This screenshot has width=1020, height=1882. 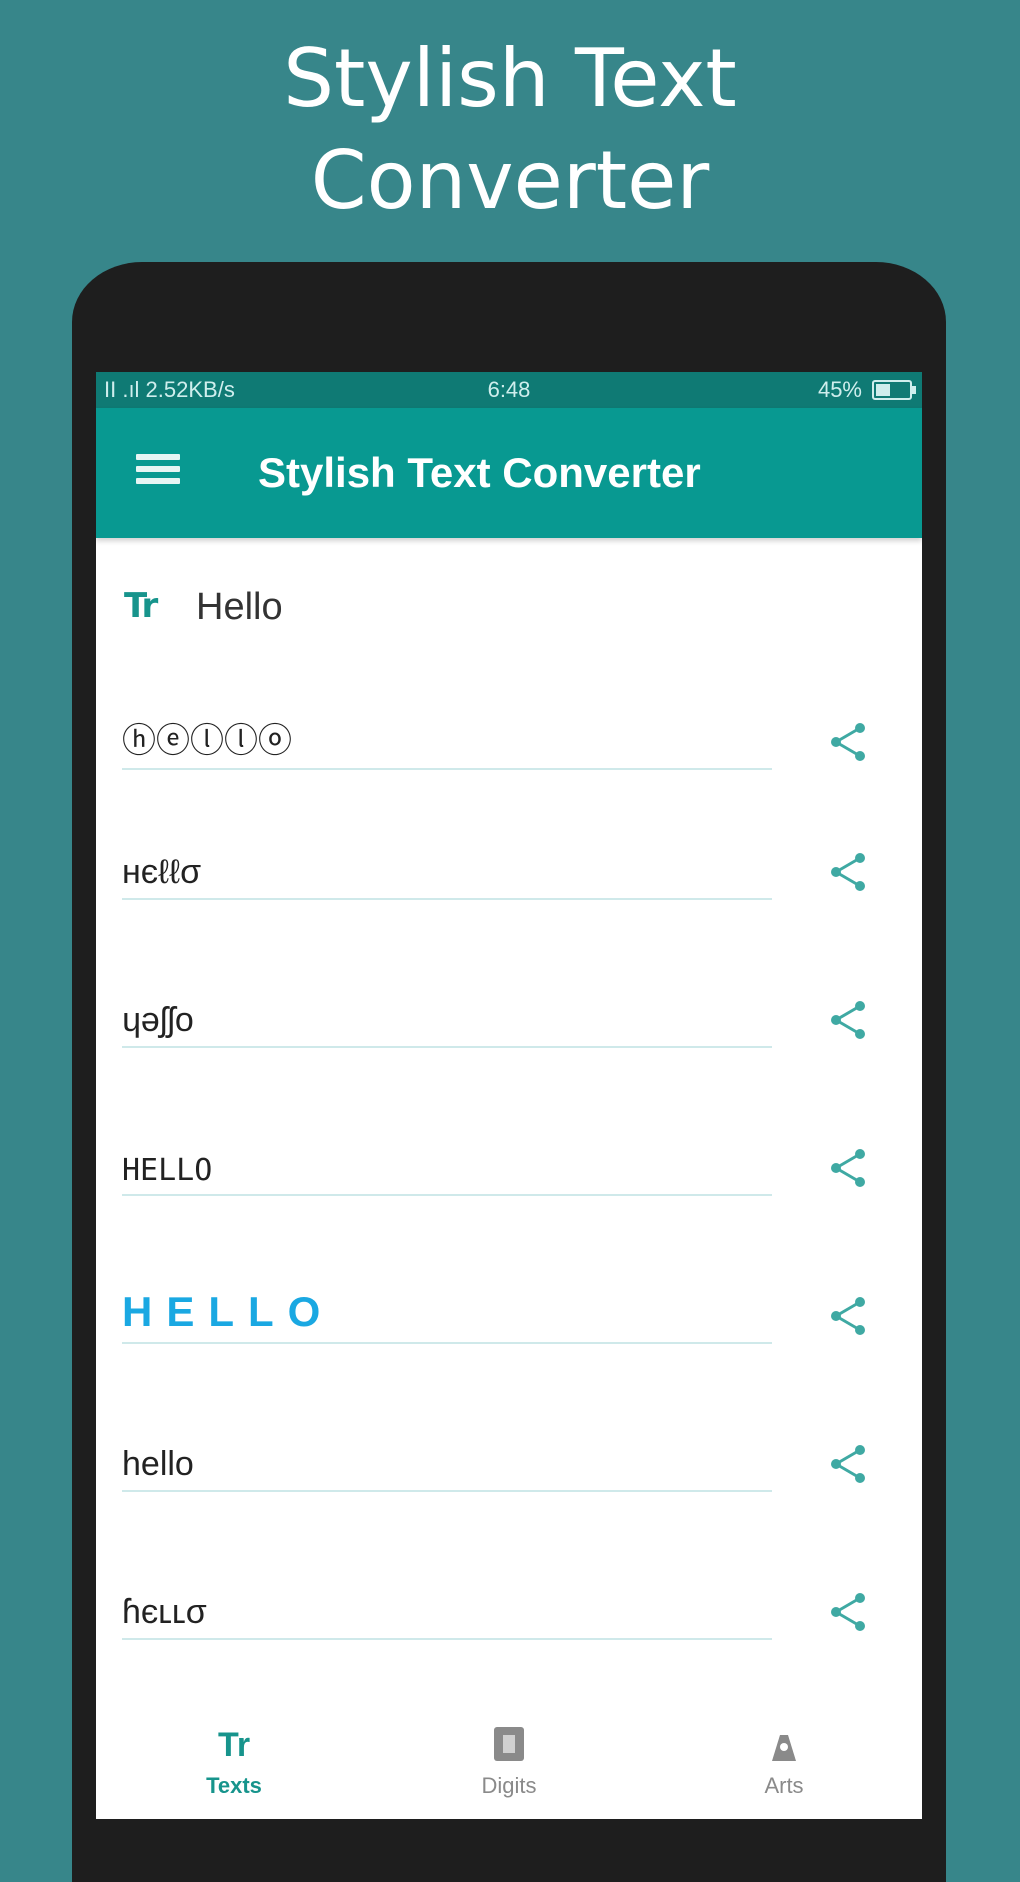 I want to click on style-text: нєℓℓσ, so click(x=447, y=872).